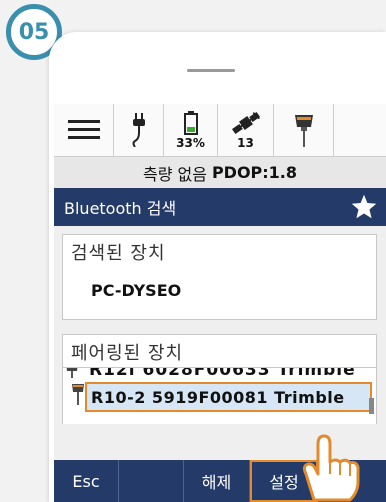  I want to click on battery-status: 33%, so click(191, 130).